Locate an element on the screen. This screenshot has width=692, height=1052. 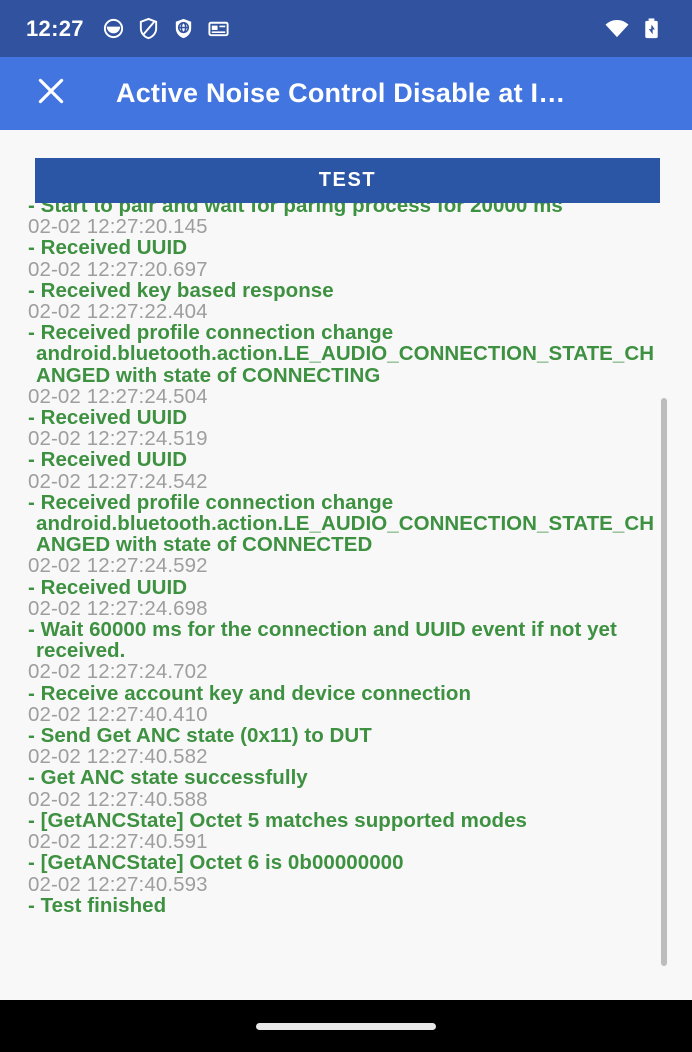
log-message: - Get ANC state successfully is located at coordinates (168, 778).